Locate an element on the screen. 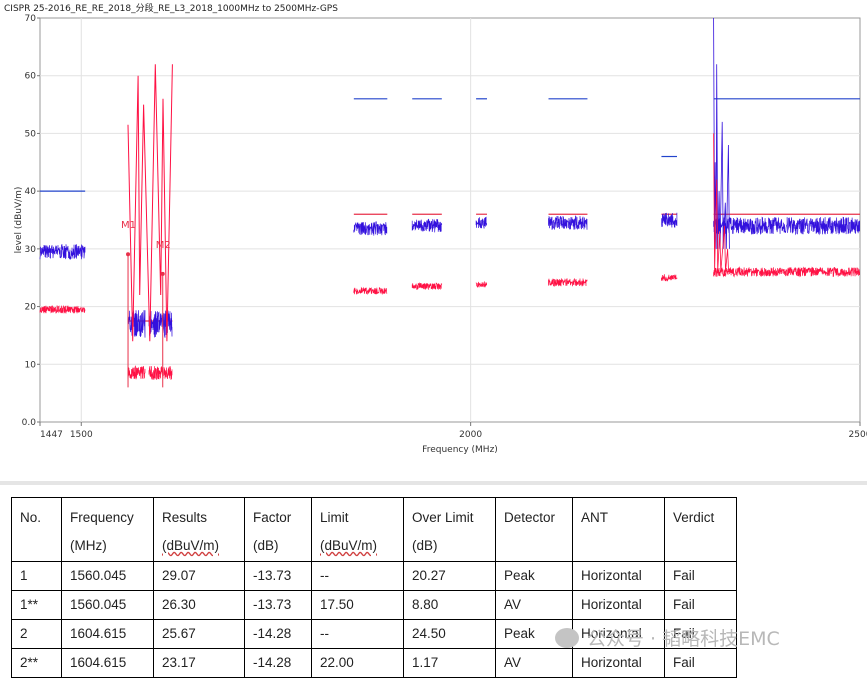 This screenshot has width=867, height=678. table-cell: 2 is located at coordinates (36, 634).